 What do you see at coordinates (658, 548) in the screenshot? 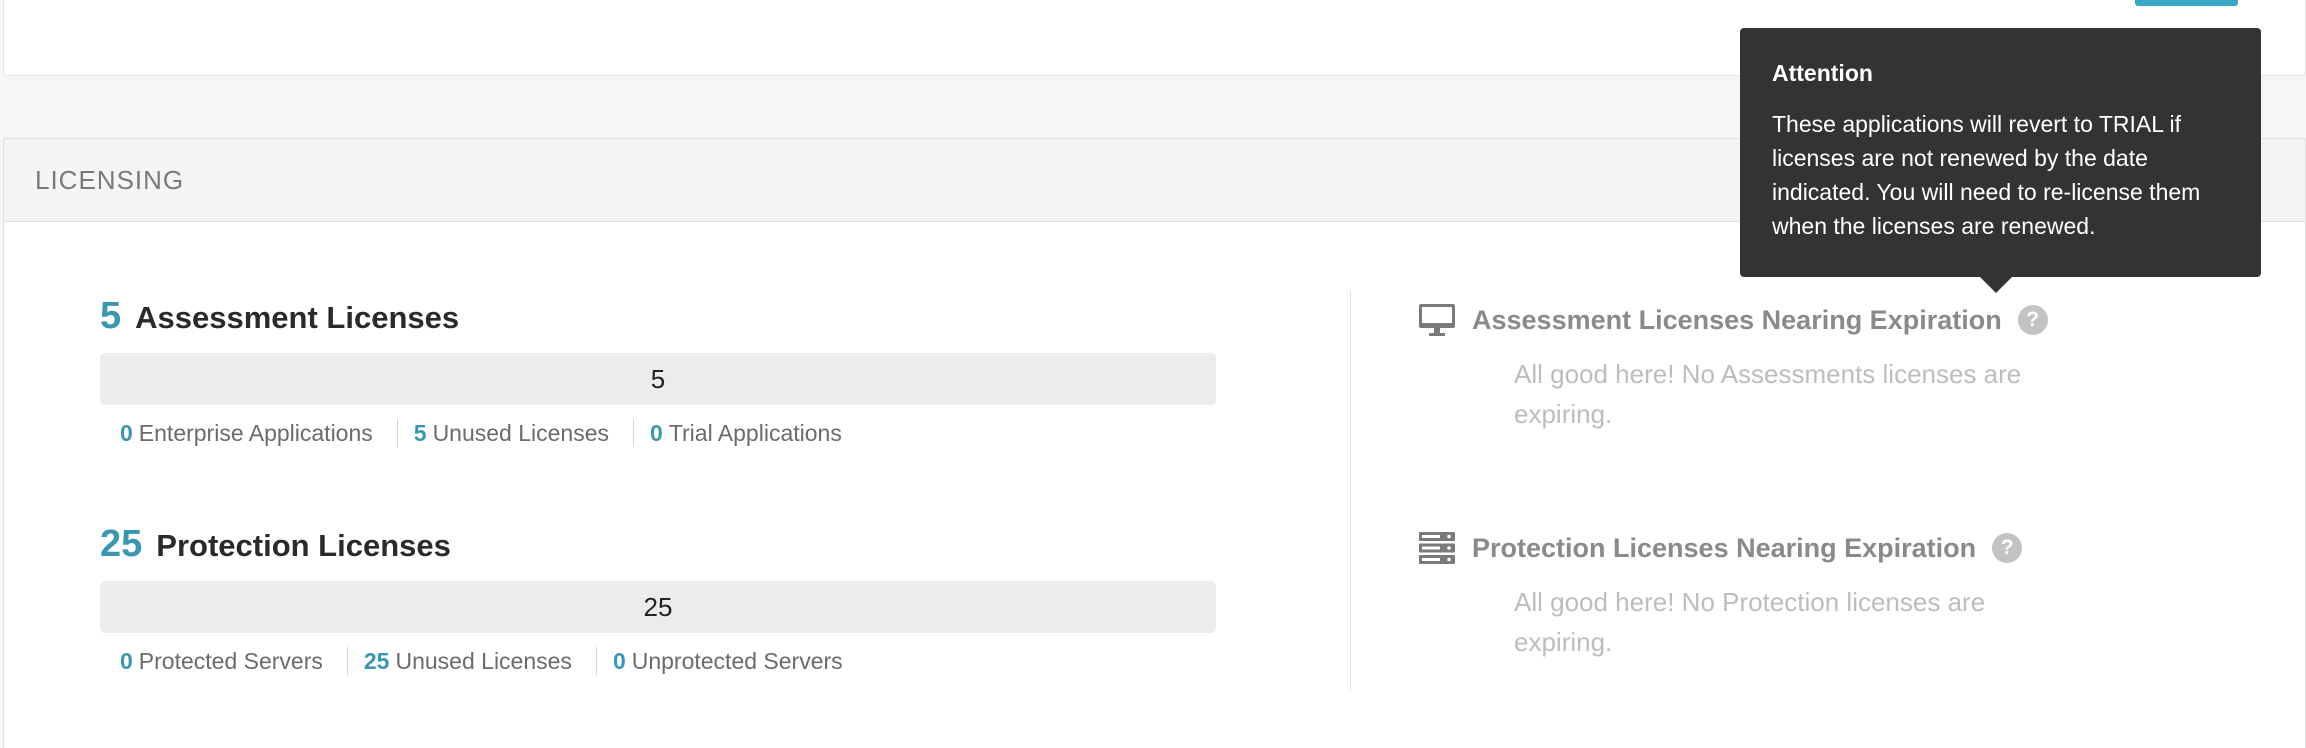
I see `protection-heading: 25 Protection Licenses` at bounding box center [658, 548].